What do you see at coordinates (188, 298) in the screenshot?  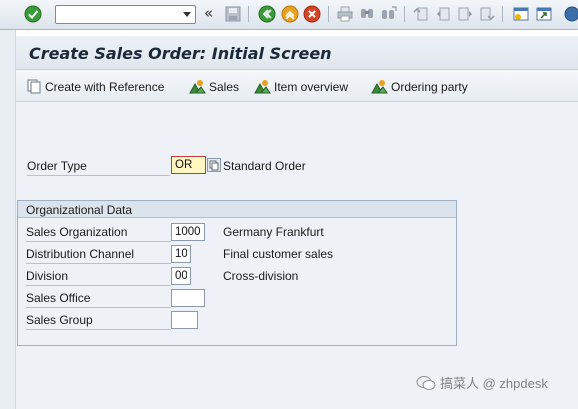 I see `sales-office-input` at bounding box center [188, 298].